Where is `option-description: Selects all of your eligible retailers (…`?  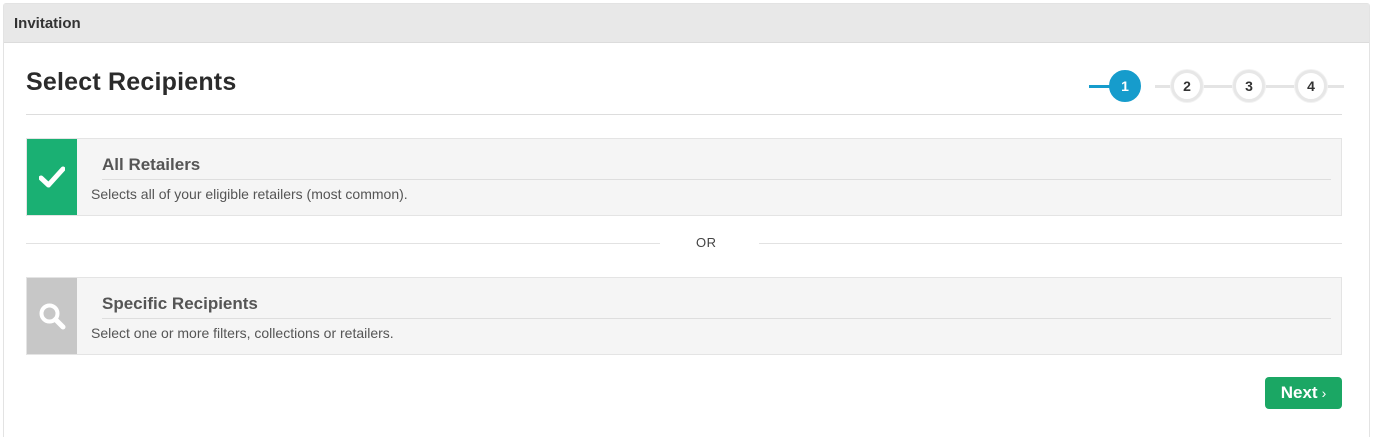 option-description: Selects all of your eligible retailers (… is located at coordinates (249, 194).